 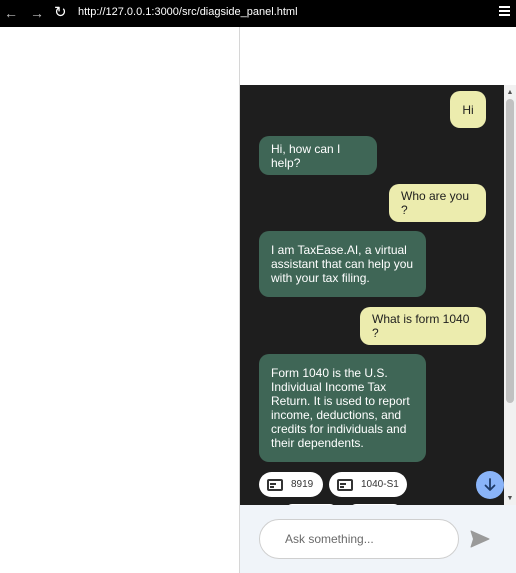 What do you see at coordinates (359, 539) in the screenshot?
I see `ask-input` at bounding box center [359, 539].